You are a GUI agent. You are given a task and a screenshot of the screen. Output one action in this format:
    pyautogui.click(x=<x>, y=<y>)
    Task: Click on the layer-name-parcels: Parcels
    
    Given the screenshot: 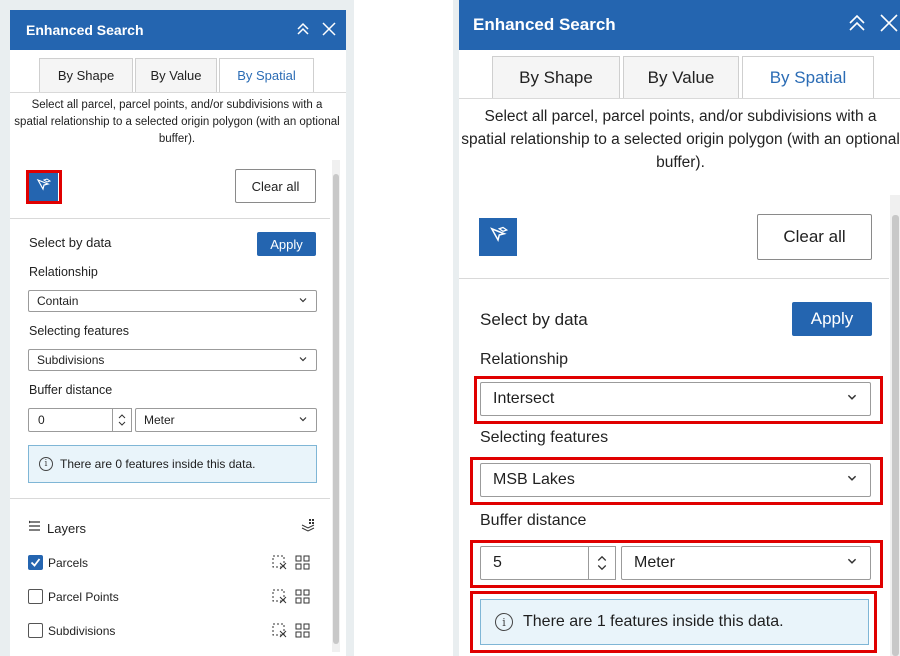 What is the action you would take?
    pyautogui.click(x=68, y=563)
    